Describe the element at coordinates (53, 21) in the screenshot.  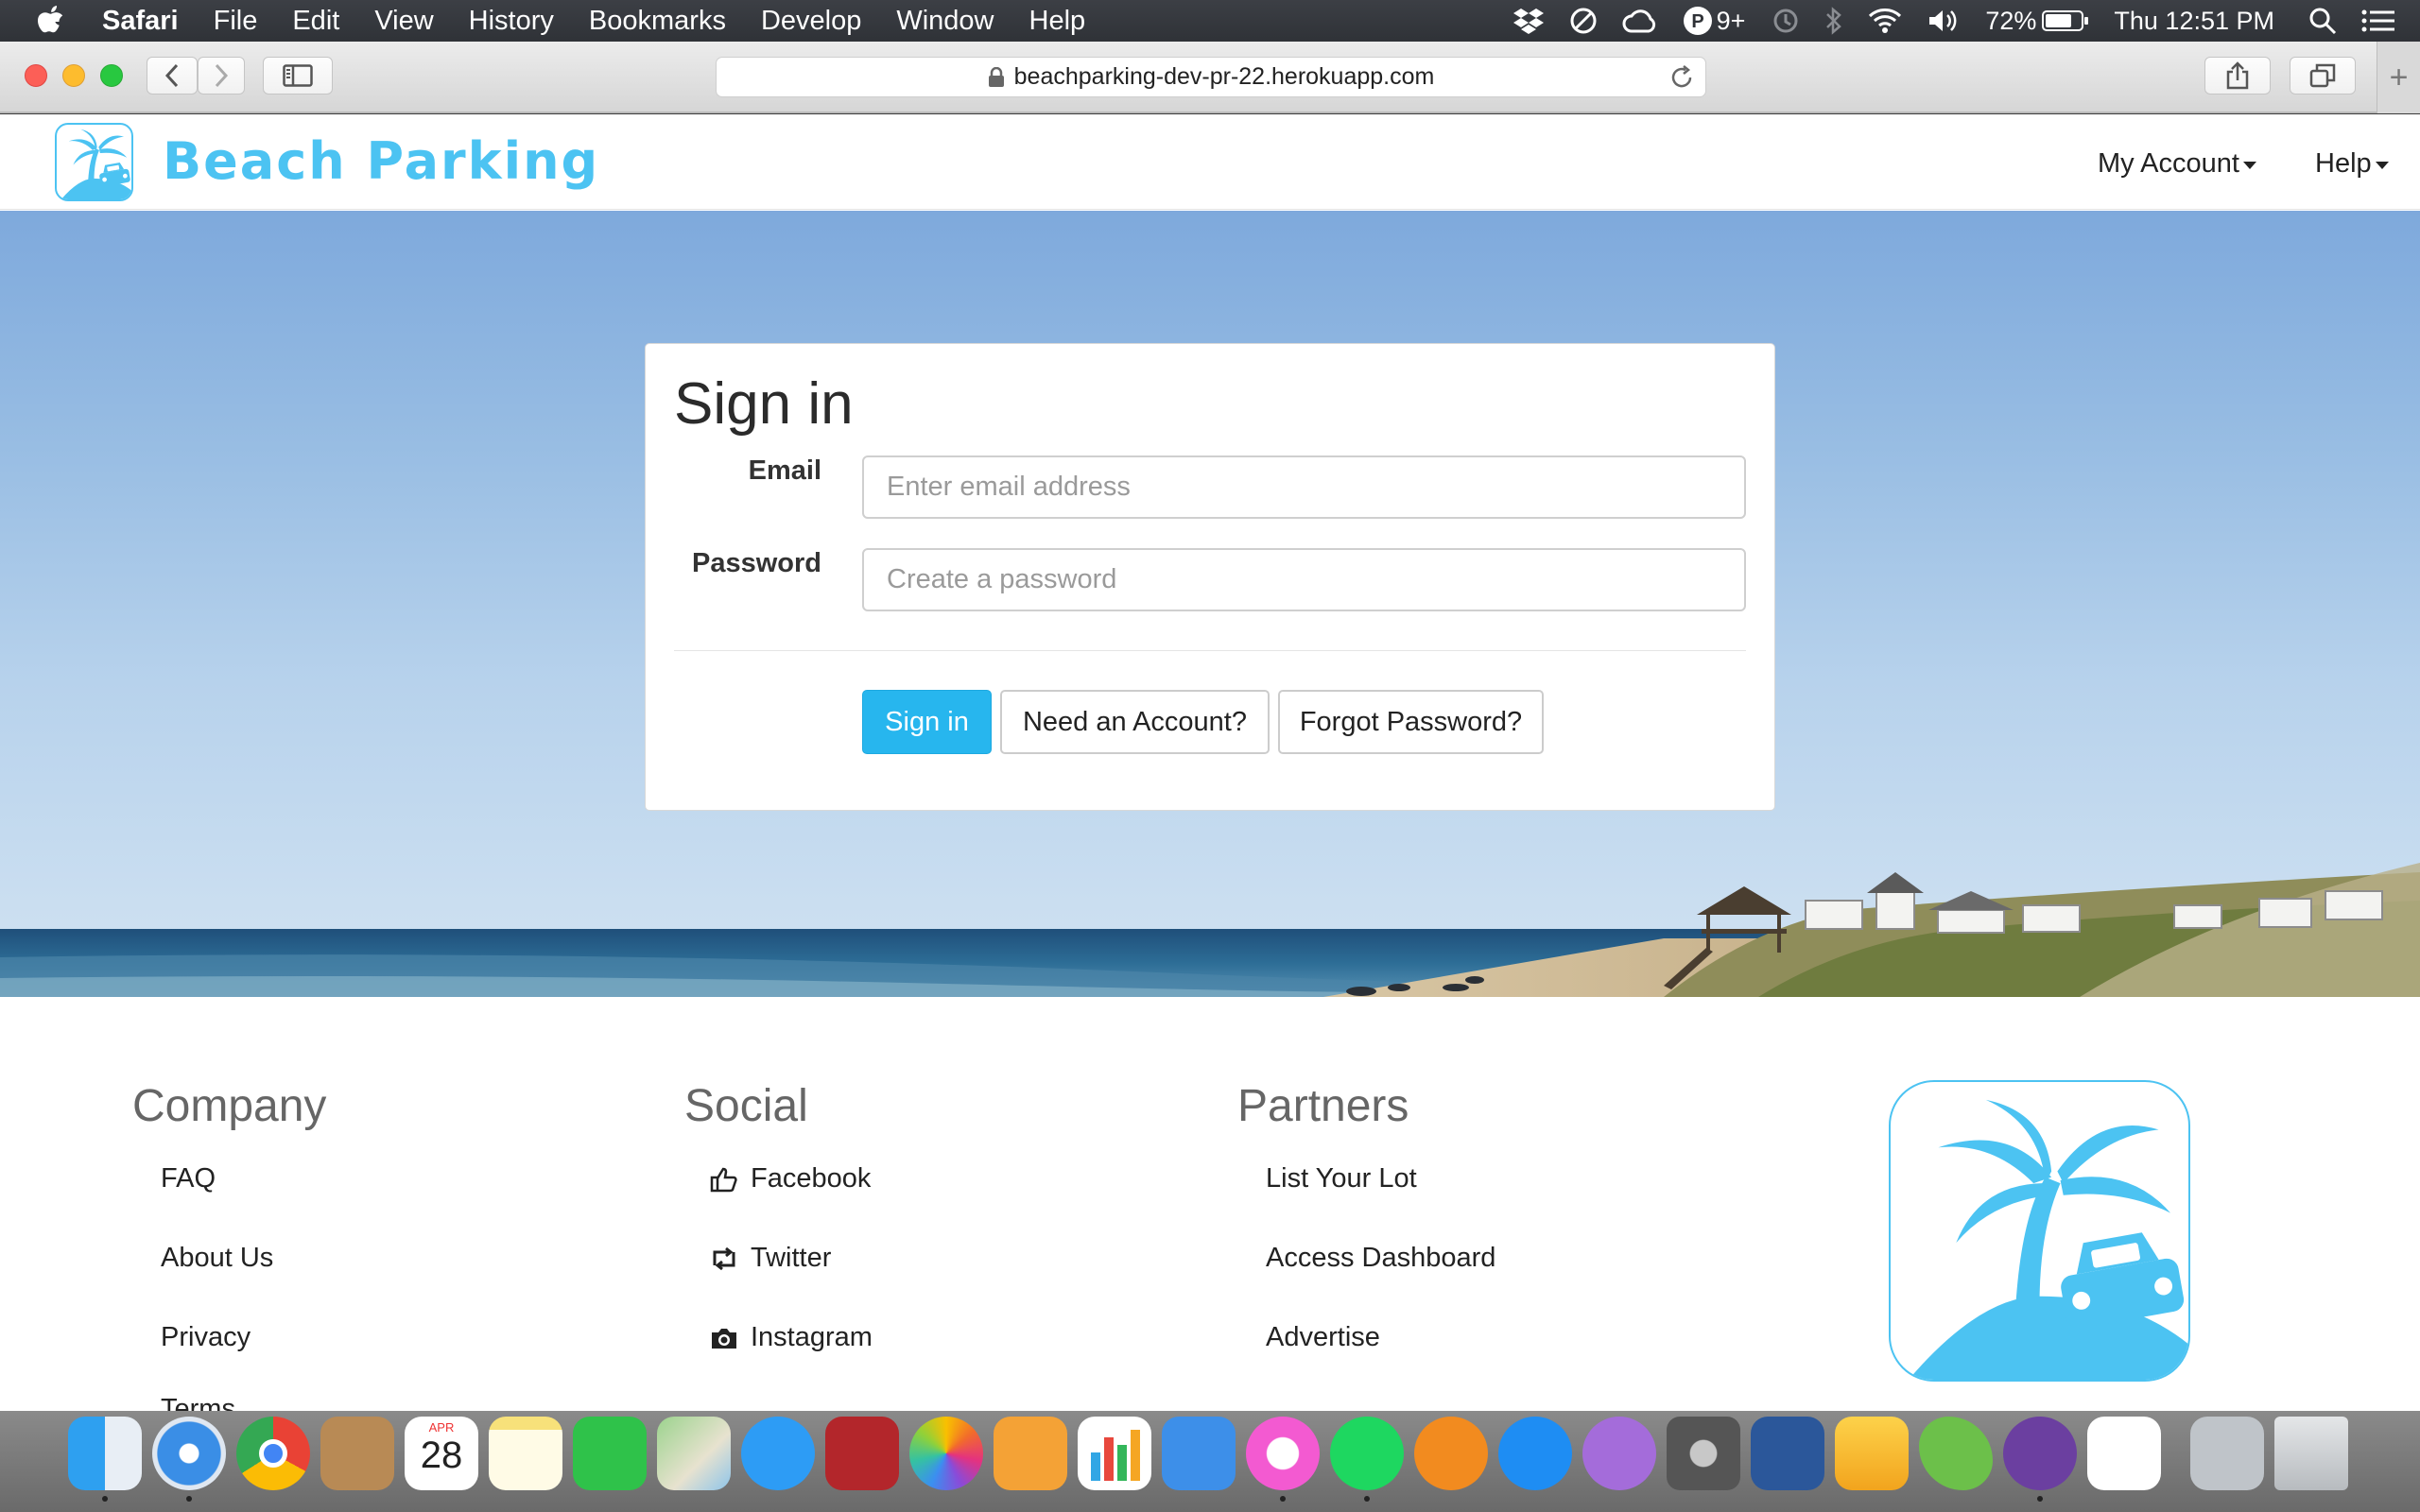
I see `apple-icon` at that location.